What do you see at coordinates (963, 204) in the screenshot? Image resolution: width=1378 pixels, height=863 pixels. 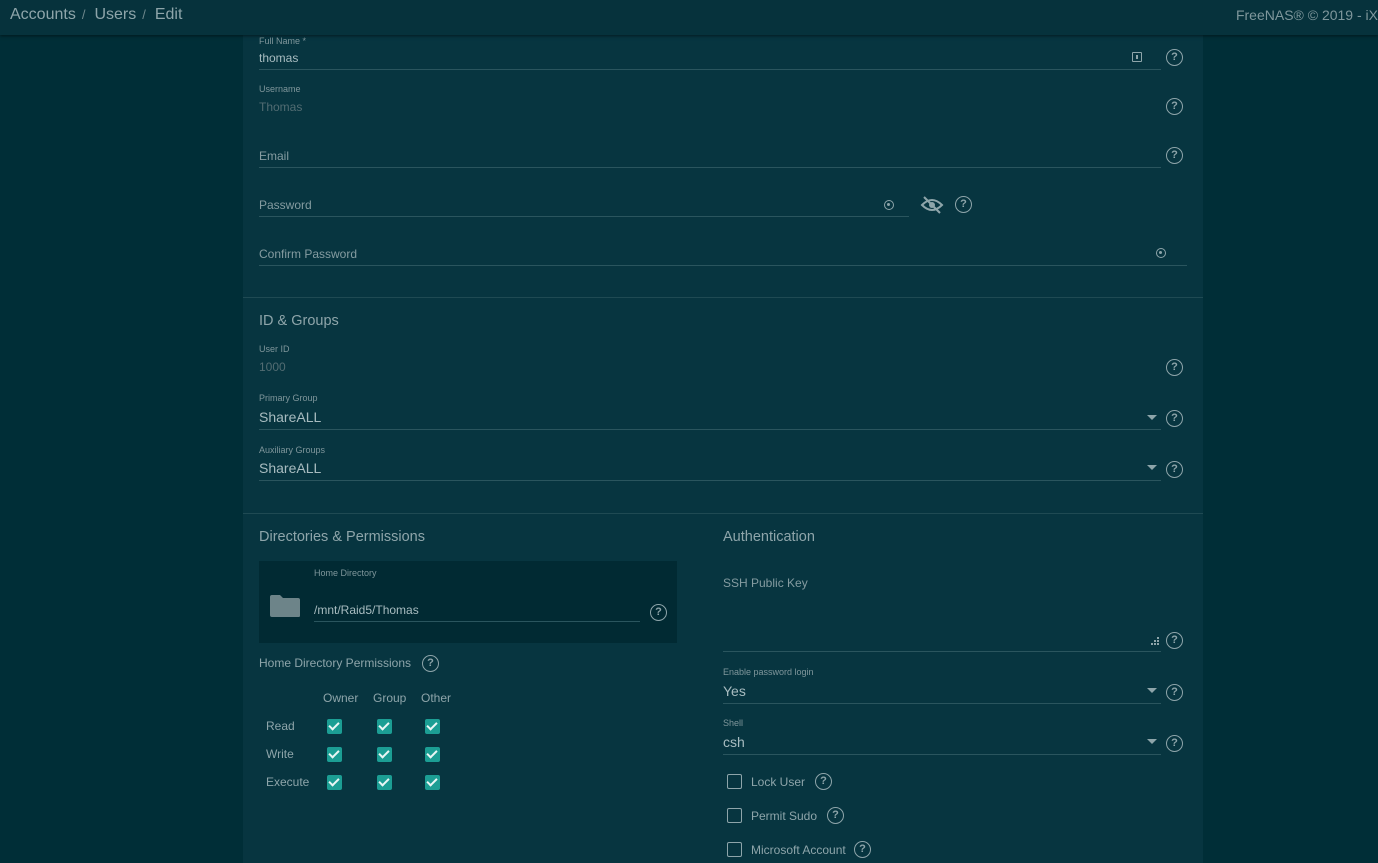 I see `password-help-icon` at bounding box center [963, 204].